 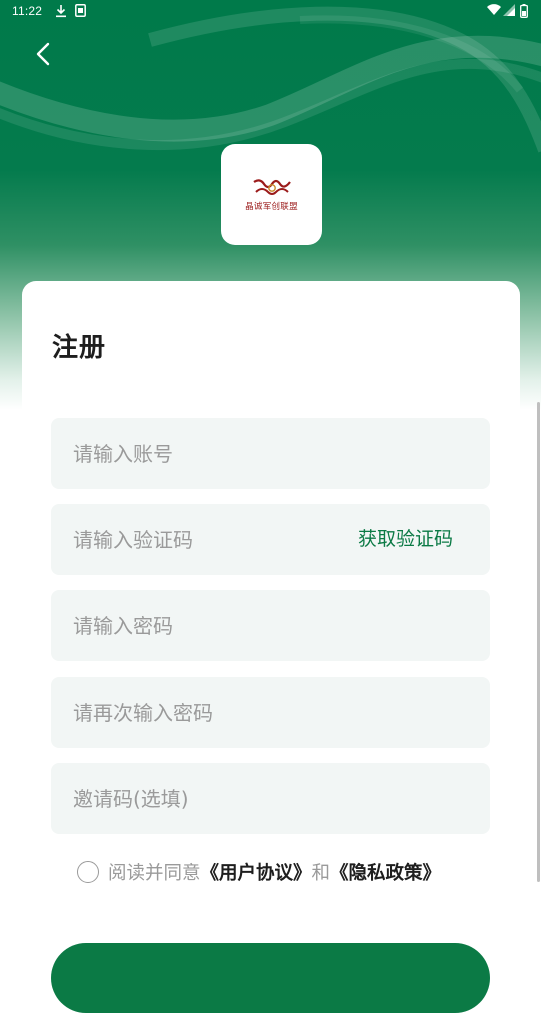 I want to click on logo-caption: 晶诚军创联盟, so click(x=271, y=206).